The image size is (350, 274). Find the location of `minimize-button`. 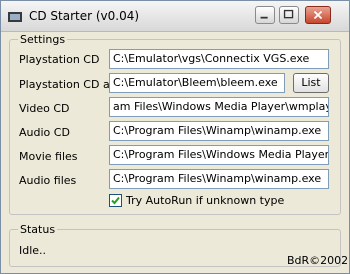

minimize-button is located at coordinates (265, 15).